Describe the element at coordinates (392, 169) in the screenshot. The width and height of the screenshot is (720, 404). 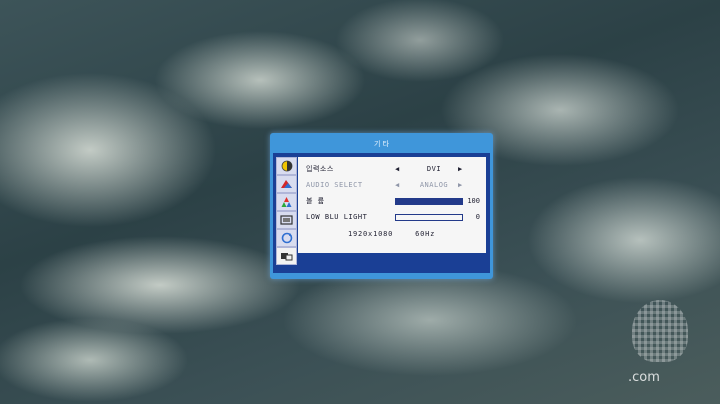
I see `input-source-row: 입력소스 ◀ DVI ▶` at that location.